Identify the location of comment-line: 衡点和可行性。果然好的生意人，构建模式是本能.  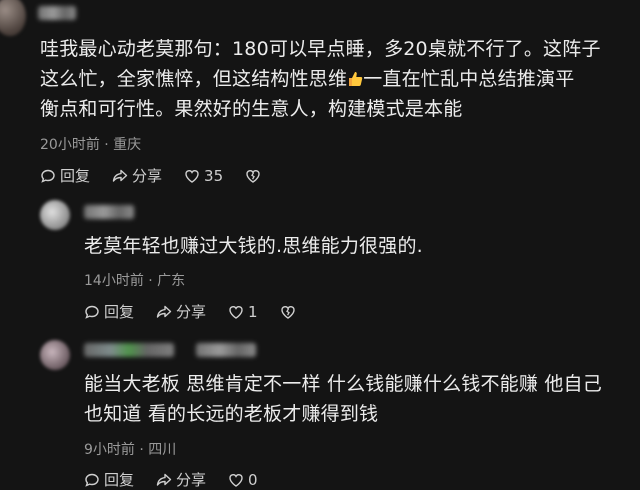
(251, 109).